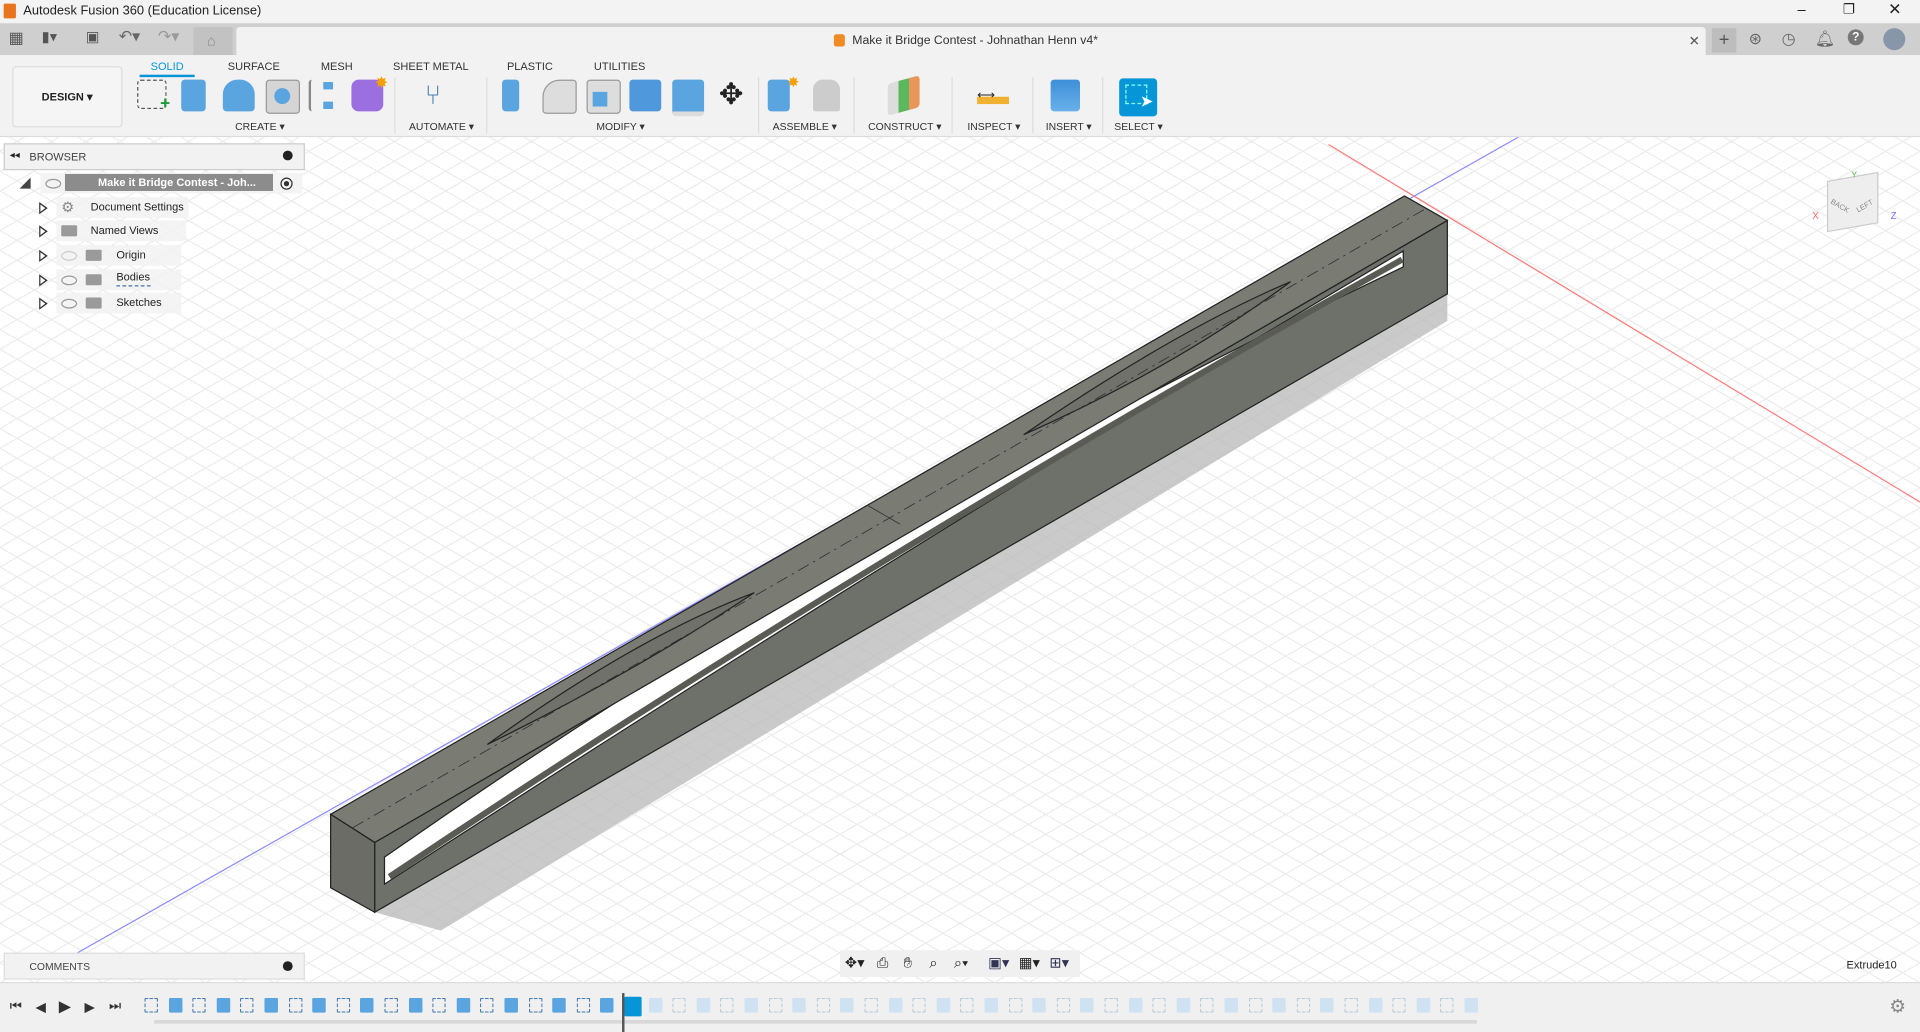  Describe the element at coordinates (1069, 126) in the screenshot. I see `insert-menu: INSERT ▾` at that location.